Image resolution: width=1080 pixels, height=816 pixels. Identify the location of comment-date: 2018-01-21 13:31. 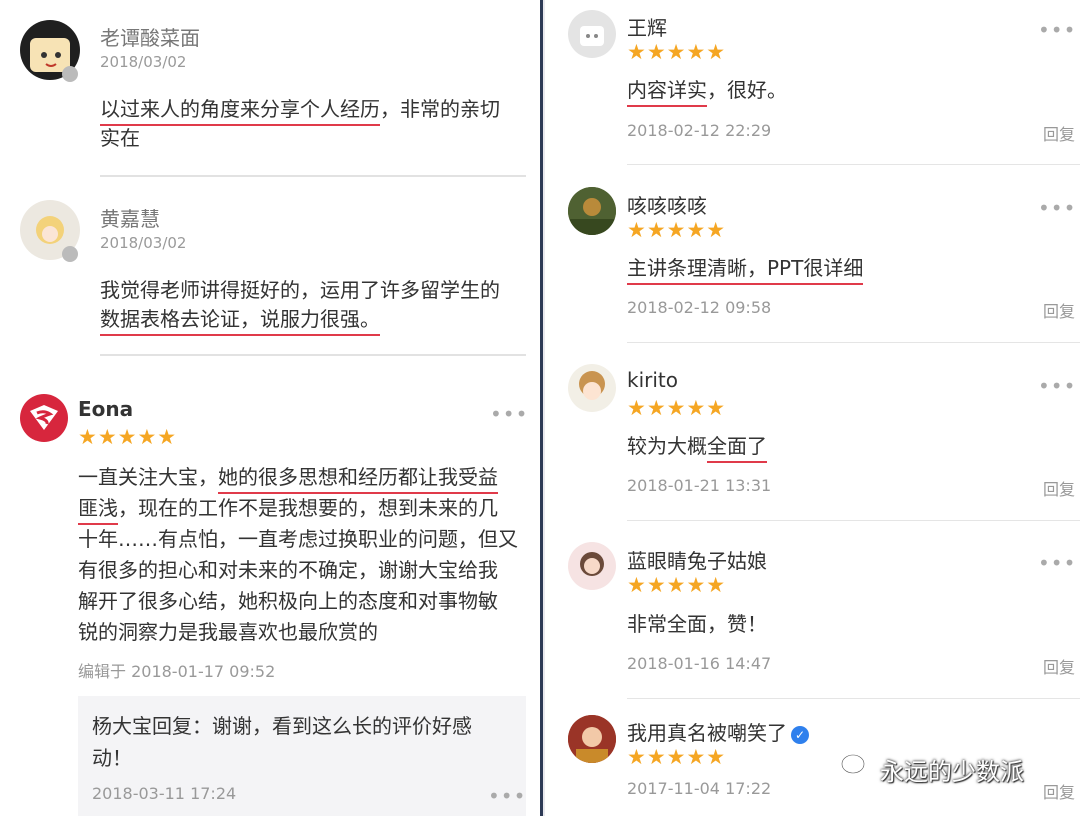
(699, 485).